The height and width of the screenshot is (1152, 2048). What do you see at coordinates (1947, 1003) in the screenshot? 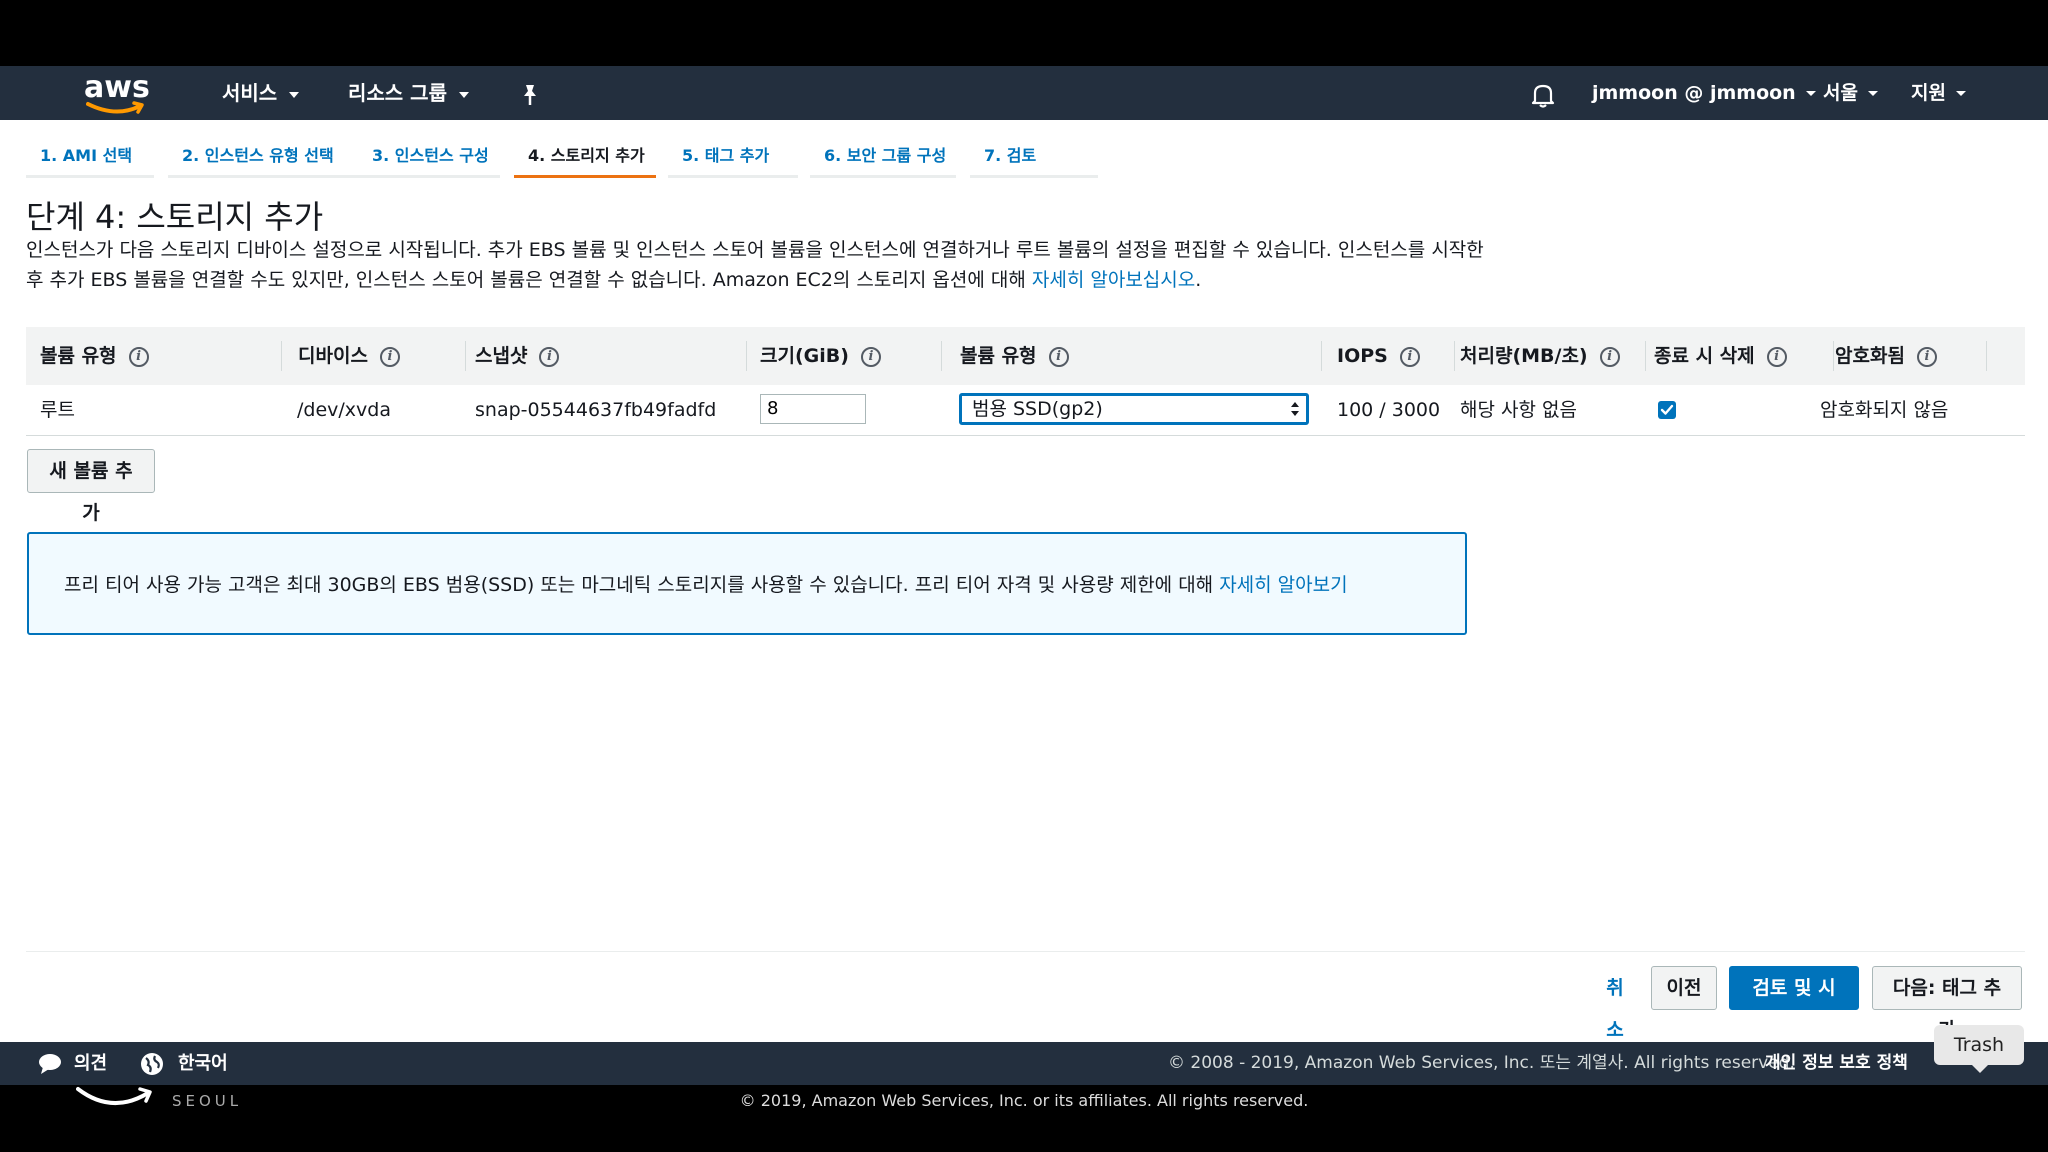
I see `next-add-tags-button: 다음: 태그 추가` at bounding box center [1947, 1003].